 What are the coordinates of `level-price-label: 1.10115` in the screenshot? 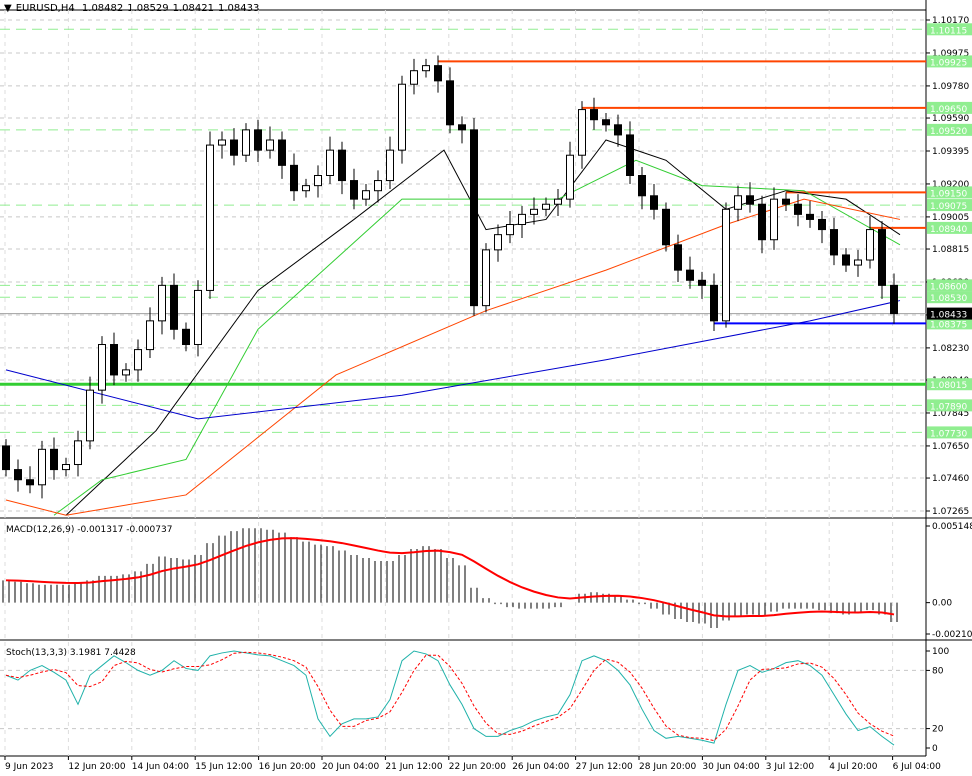 It's located at (948, 31).